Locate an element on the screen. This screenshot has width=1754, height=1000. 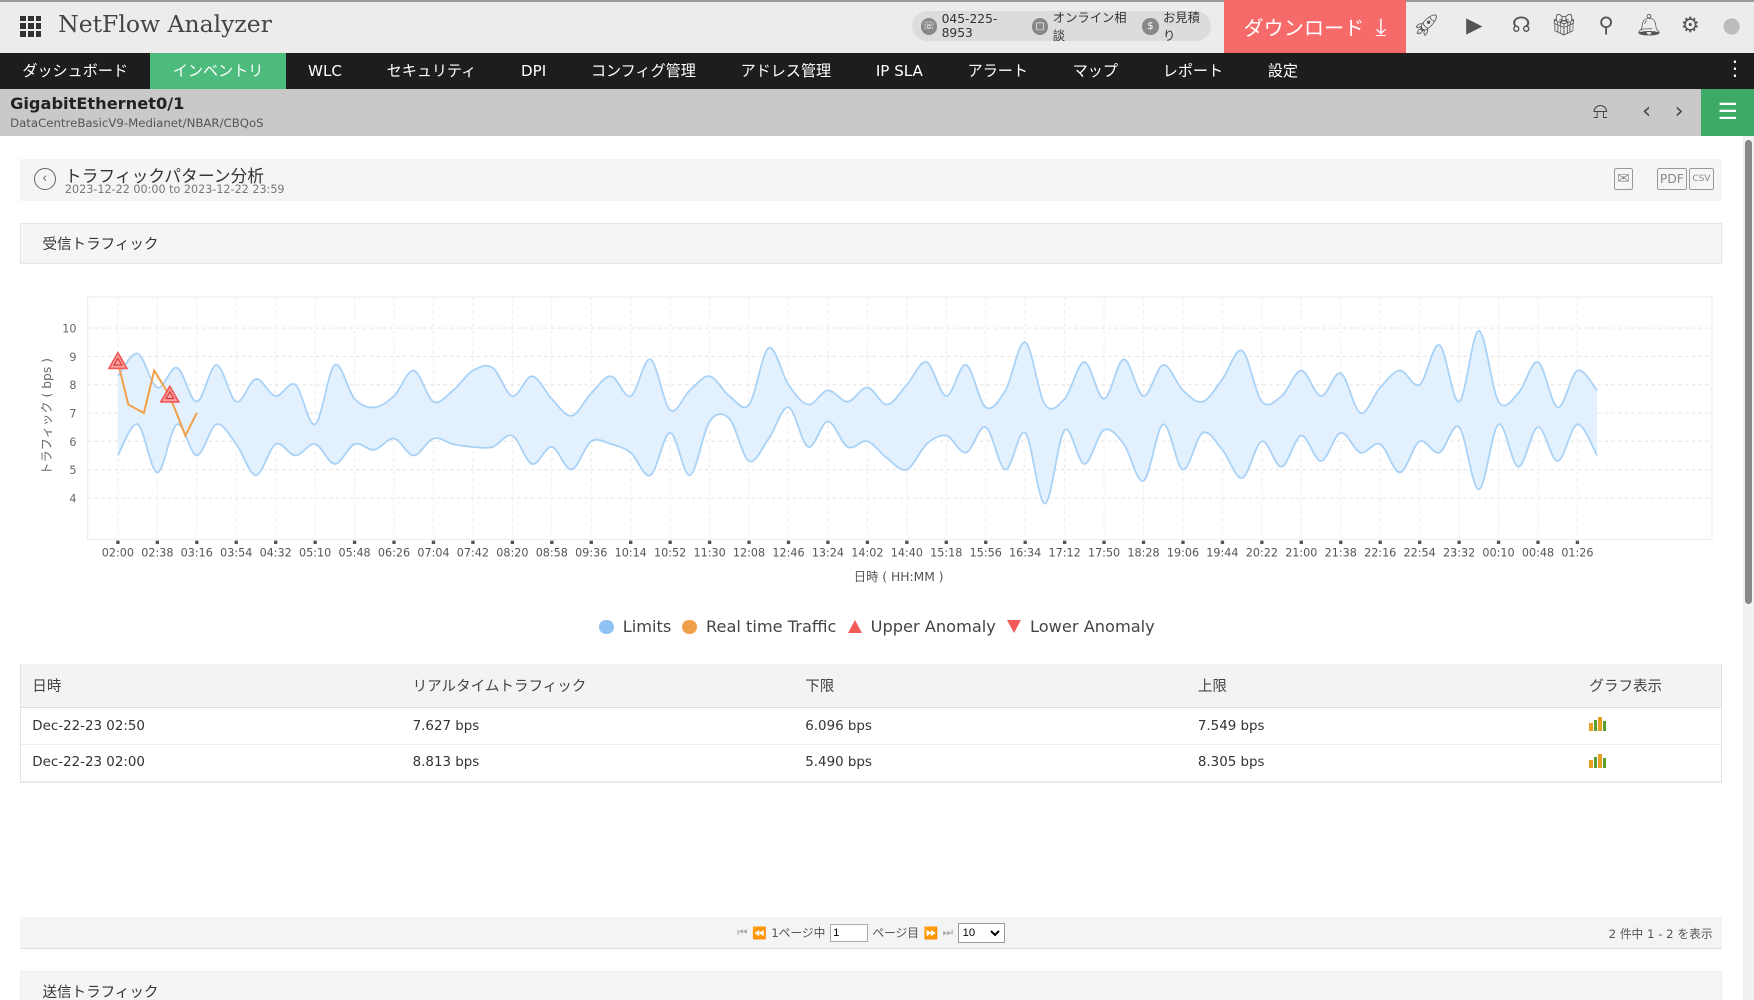
col-lower: 下限 is located at coordinates (1001, 685).